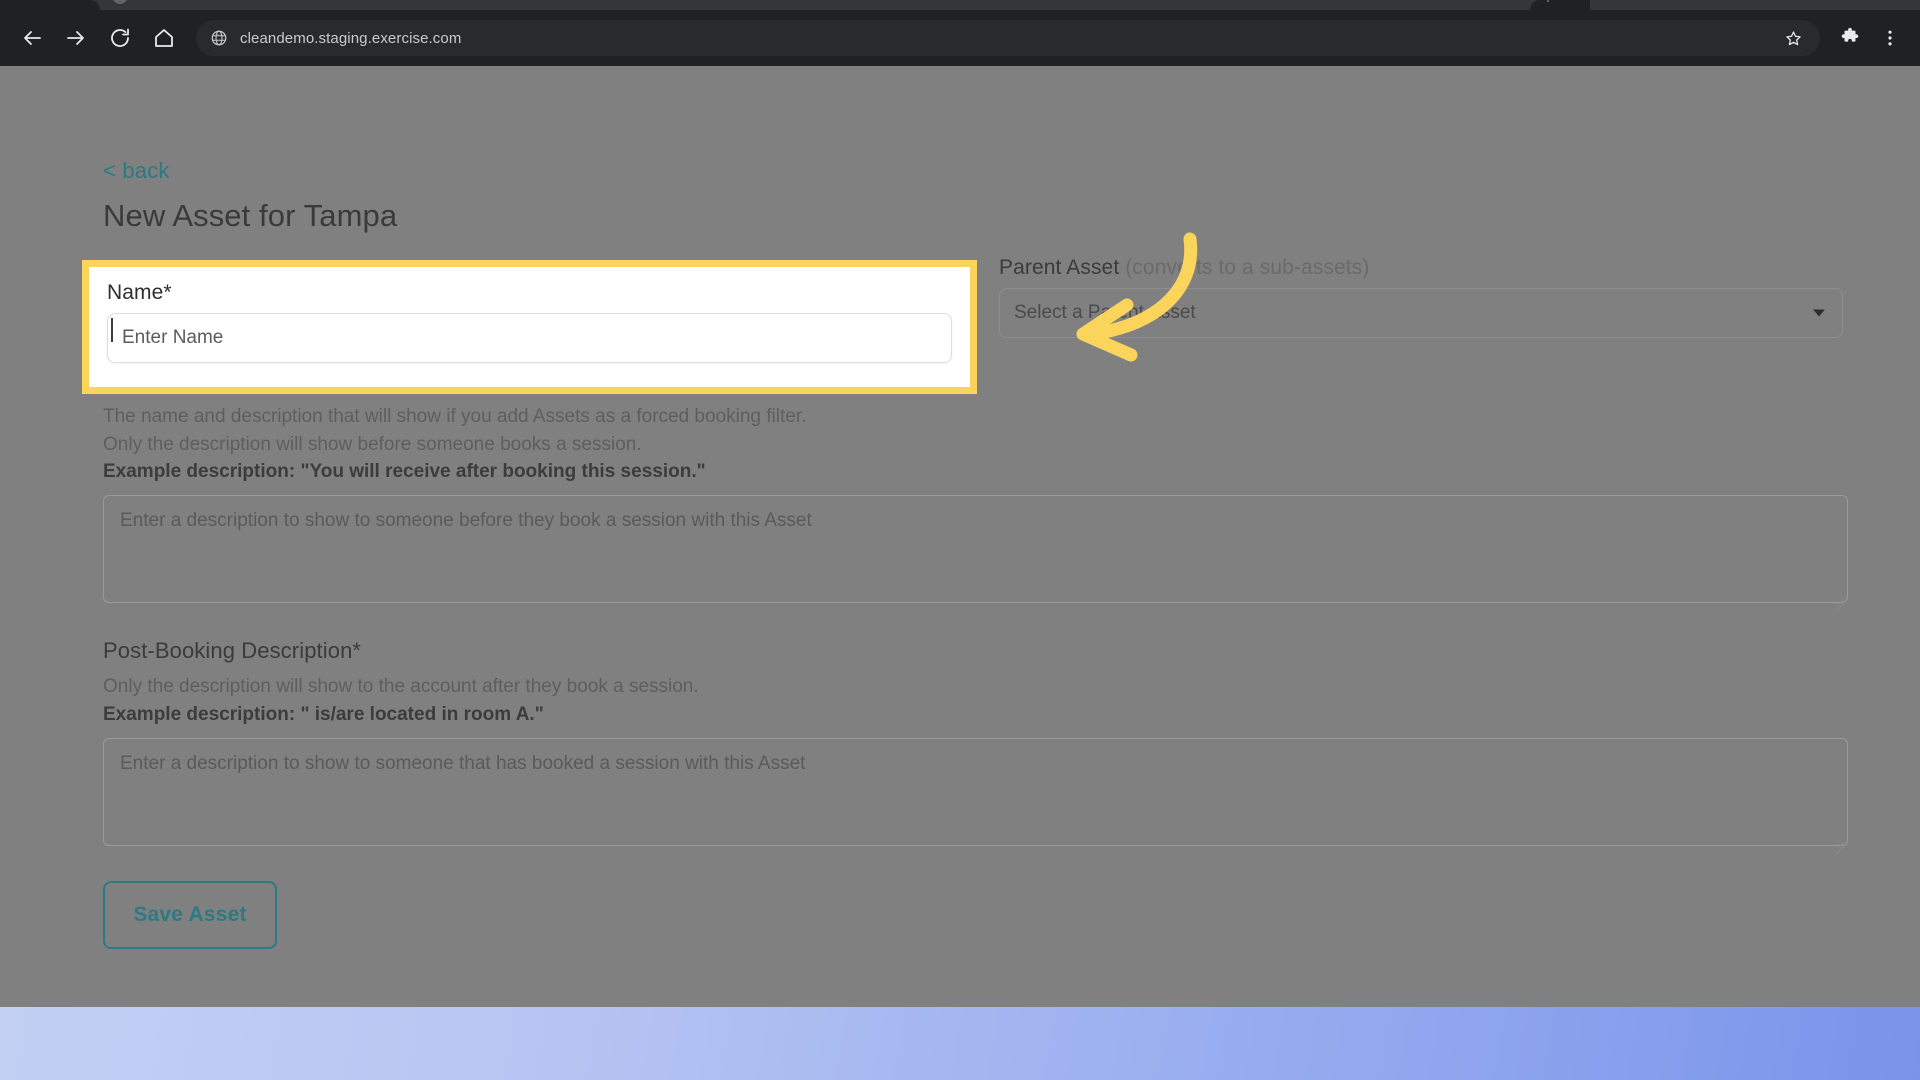 Image resolution: width=1920 pixels, height=1080 pixels. I want to click on pre-booking-textarea, so click(975, 549).